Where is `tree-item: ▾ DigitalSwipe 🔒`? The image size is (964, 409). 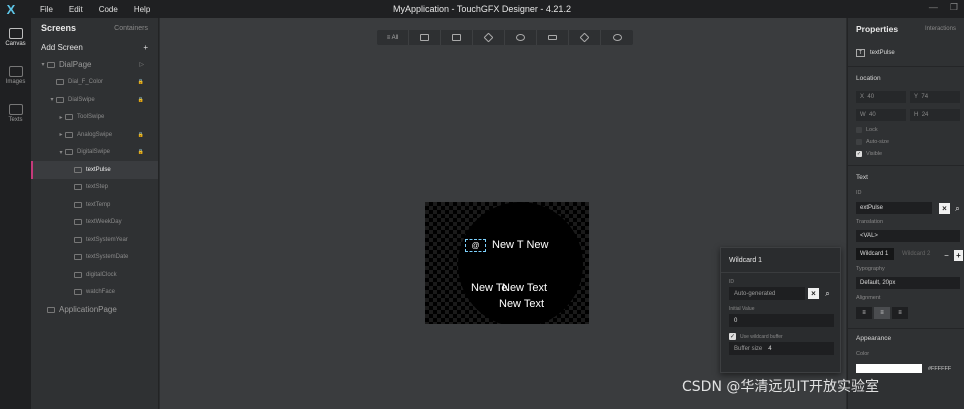
tree-item: ▾ DigitalSwipe 🔒 is located at coordinates (94, 153).